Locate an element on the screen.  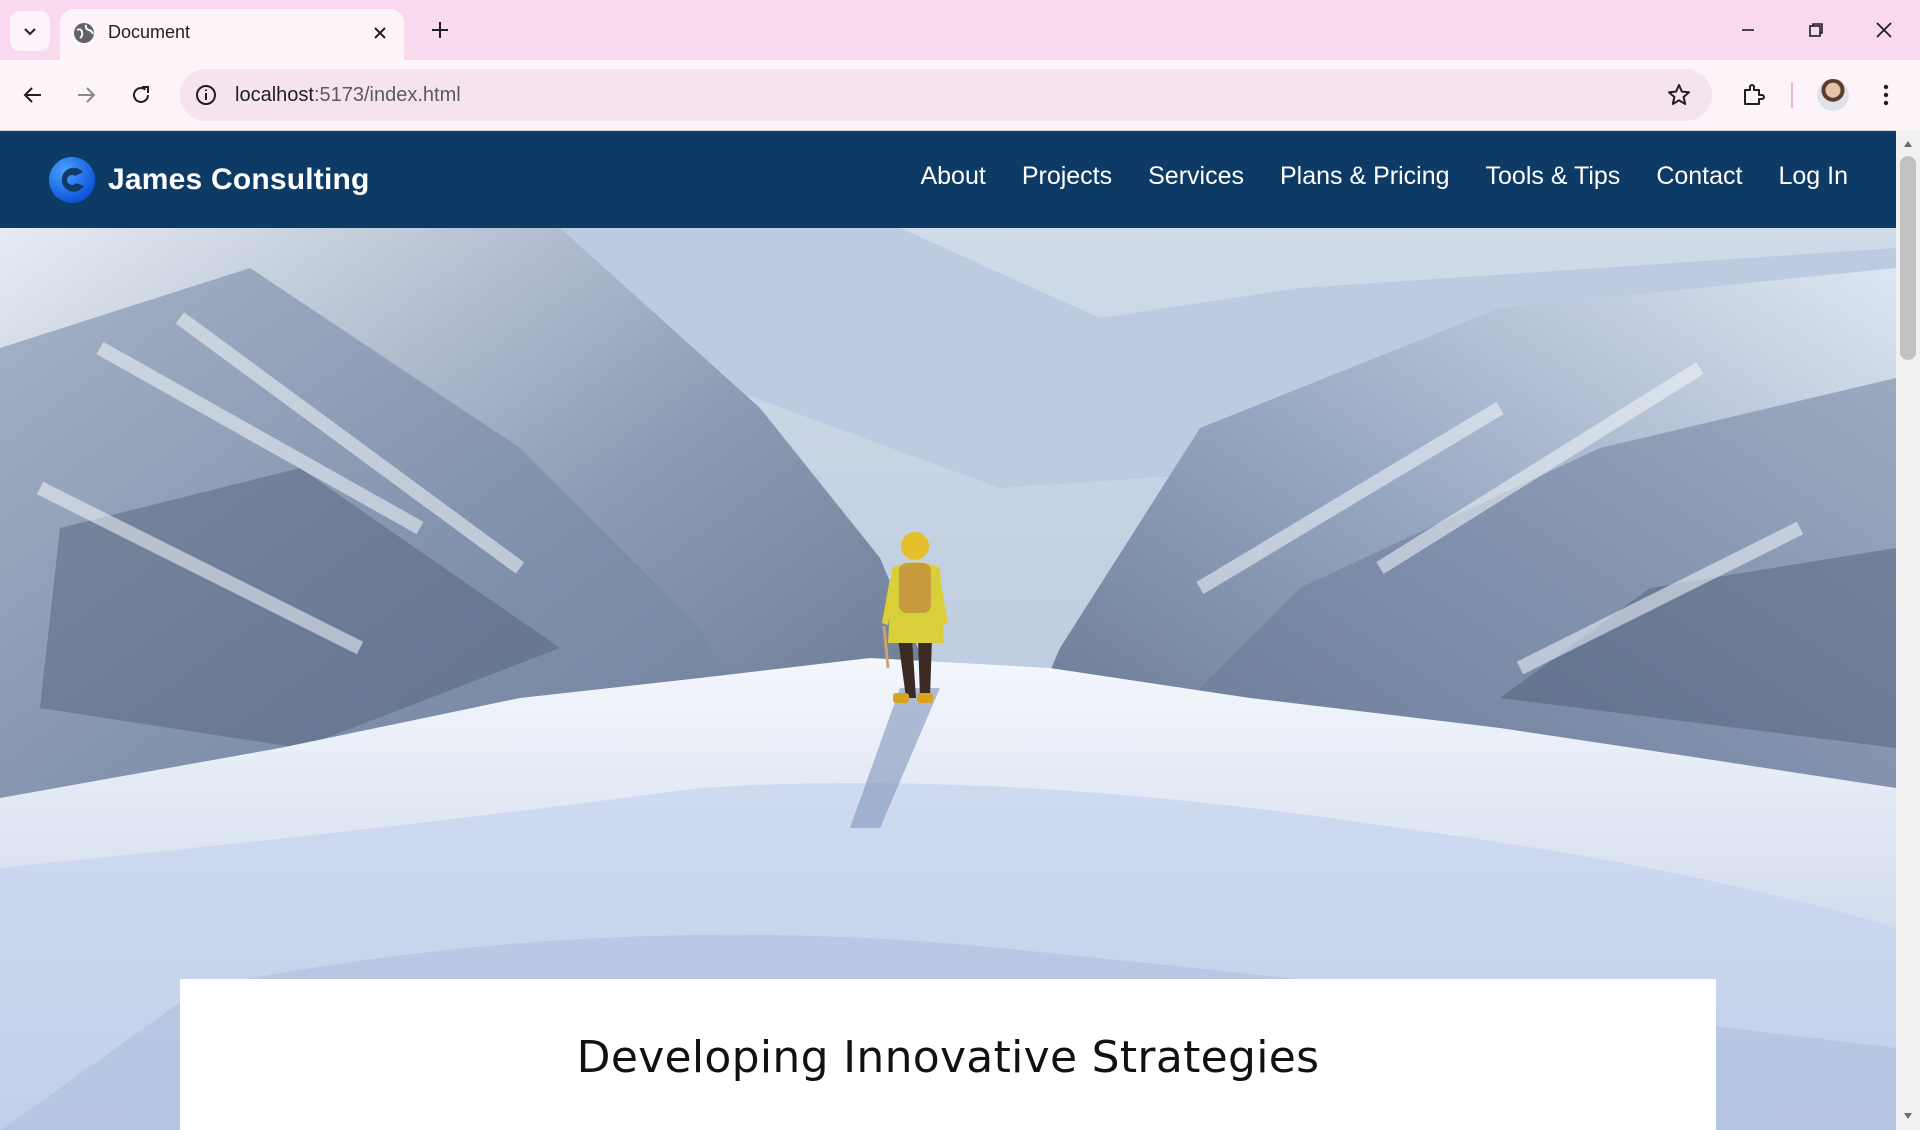
forward-button is located at coordinates (86, 95).